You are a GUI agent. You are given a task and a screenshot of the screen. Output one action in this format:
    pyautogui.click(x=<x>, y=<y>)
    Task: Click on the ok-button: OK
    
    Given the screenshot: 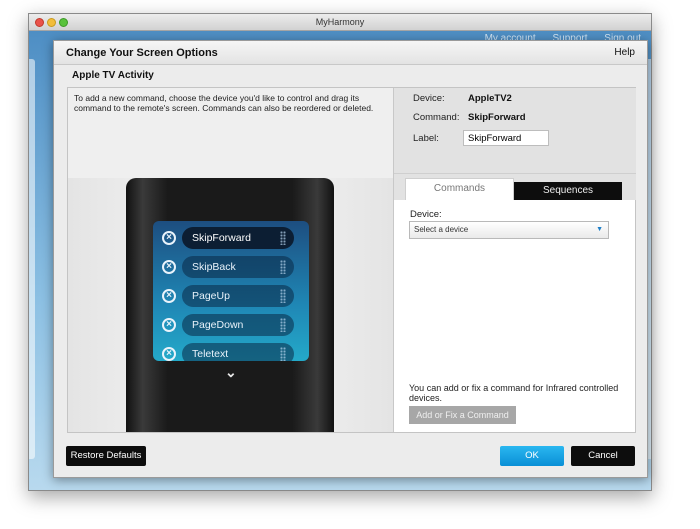 What is the action you would take?
    pyautogui.click(x=532, y=456)
    